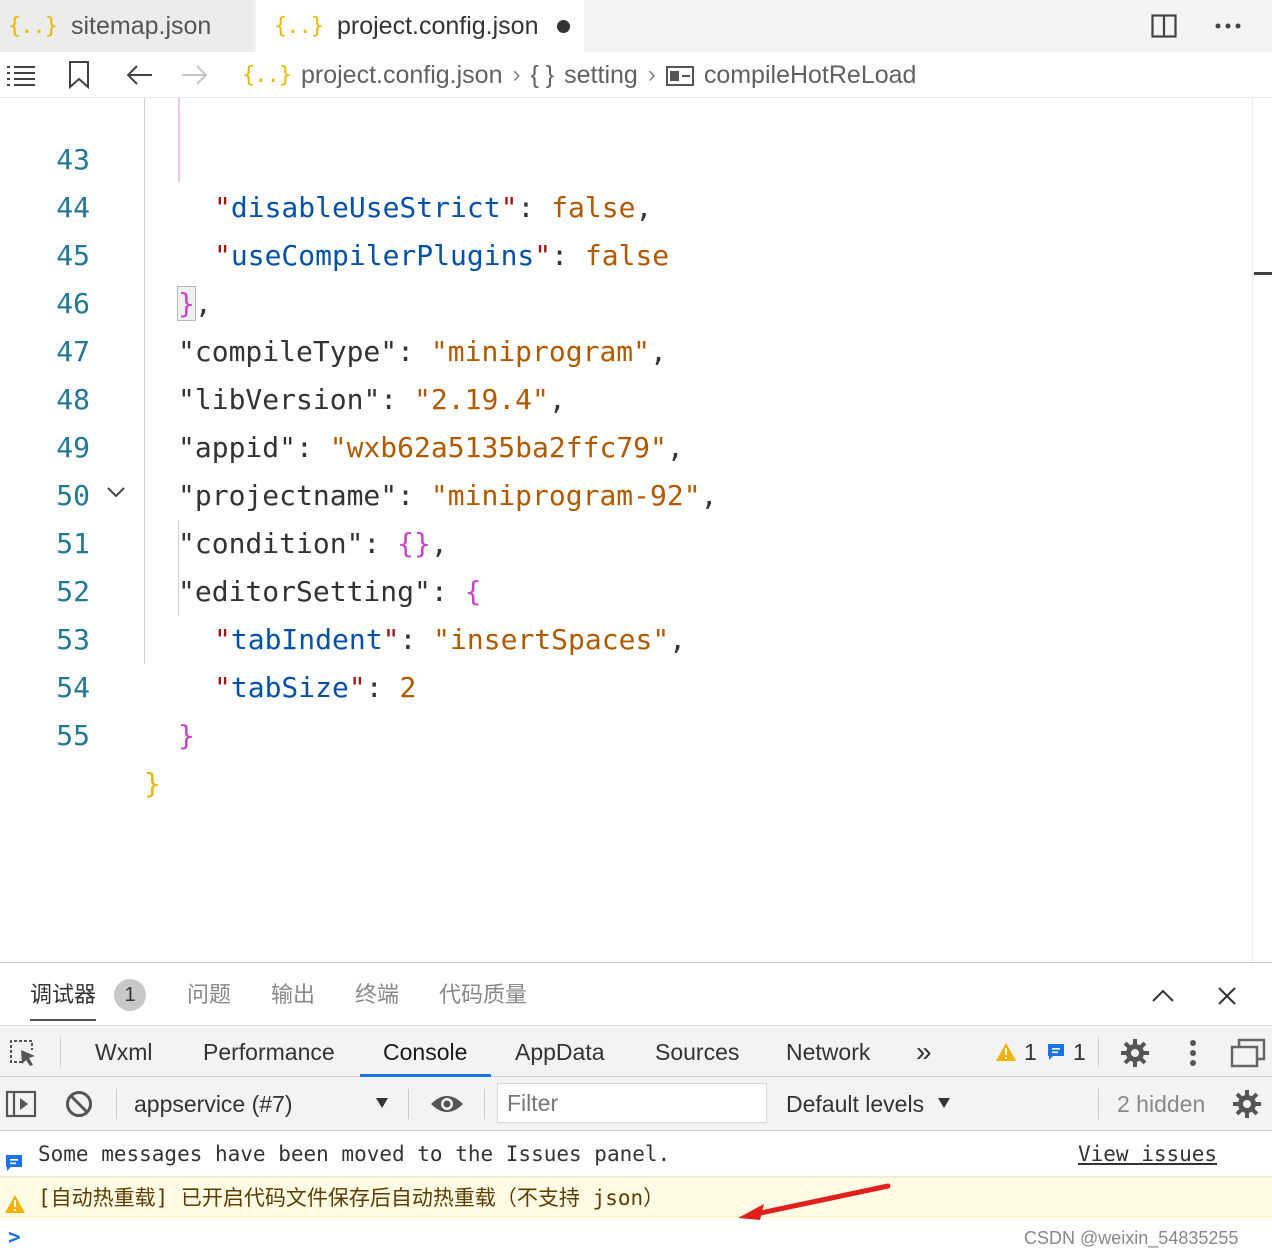 This screenshot has height=1258, width=1272. I want to click on annotation-arrow-icon, so click(814, 1201).